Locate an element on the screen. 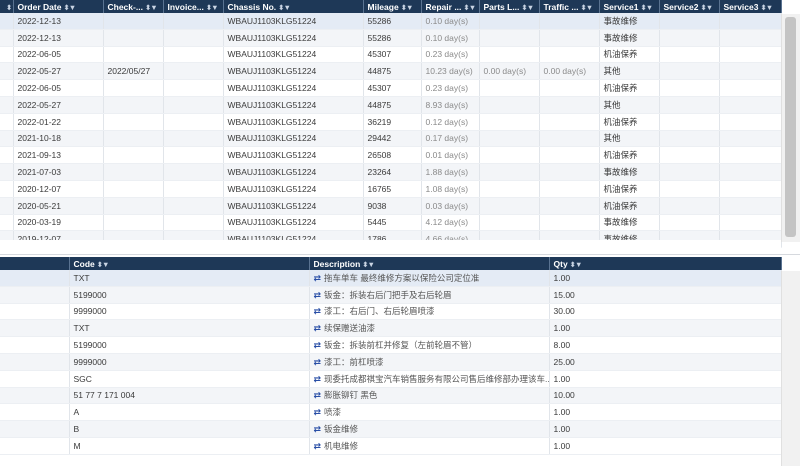 This screenshot has width=800, height=466. orders-col-header: Mileage ⬍▼ is located at coordinates (392, 6).